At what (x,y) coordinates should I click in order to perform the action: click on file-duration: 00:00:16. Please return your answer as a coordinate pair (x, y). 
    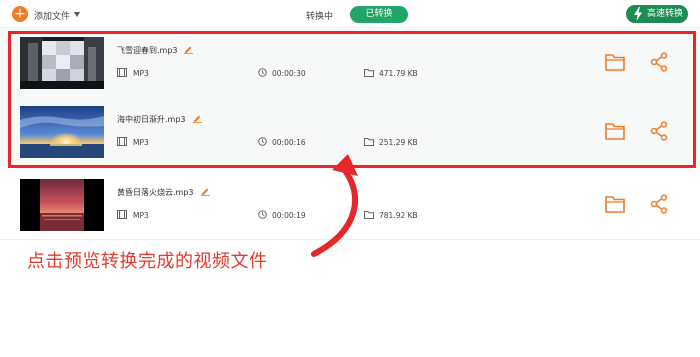
    Looking at the image, I should click on (289, 142).